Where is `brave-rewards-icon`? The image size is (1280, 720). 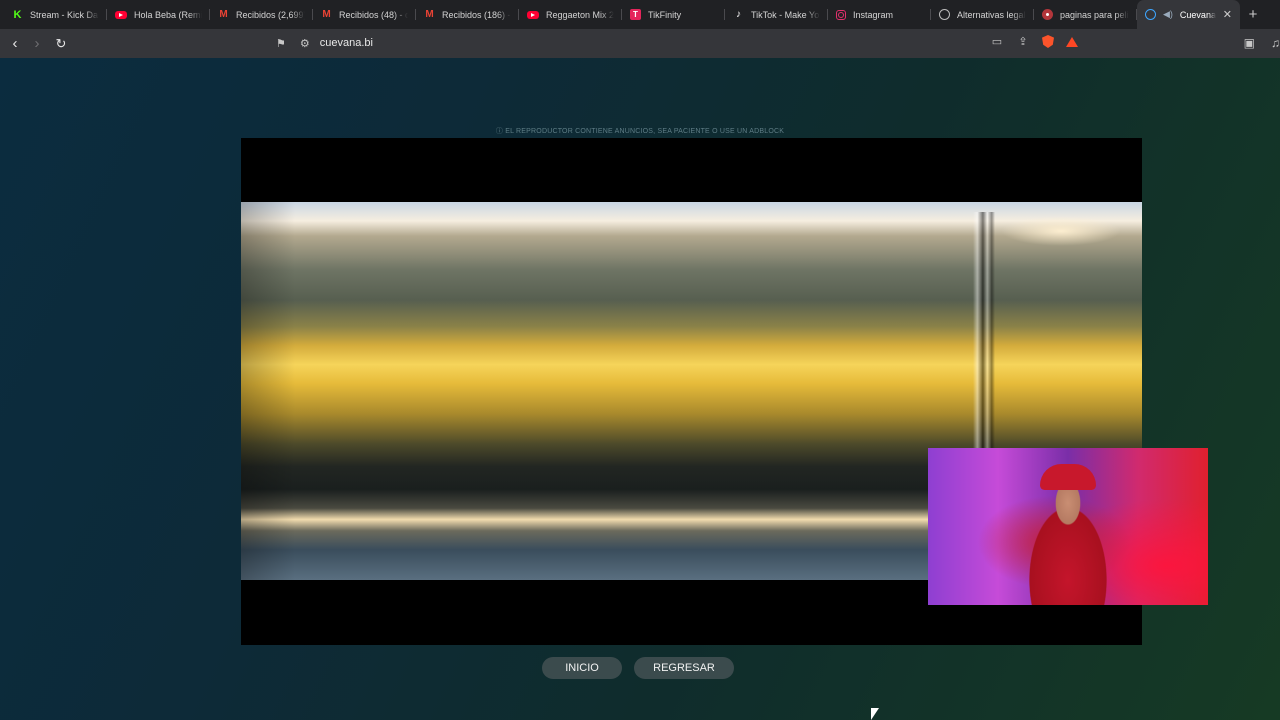
brave-rewards-icon is located at coordinates (1072, 41).